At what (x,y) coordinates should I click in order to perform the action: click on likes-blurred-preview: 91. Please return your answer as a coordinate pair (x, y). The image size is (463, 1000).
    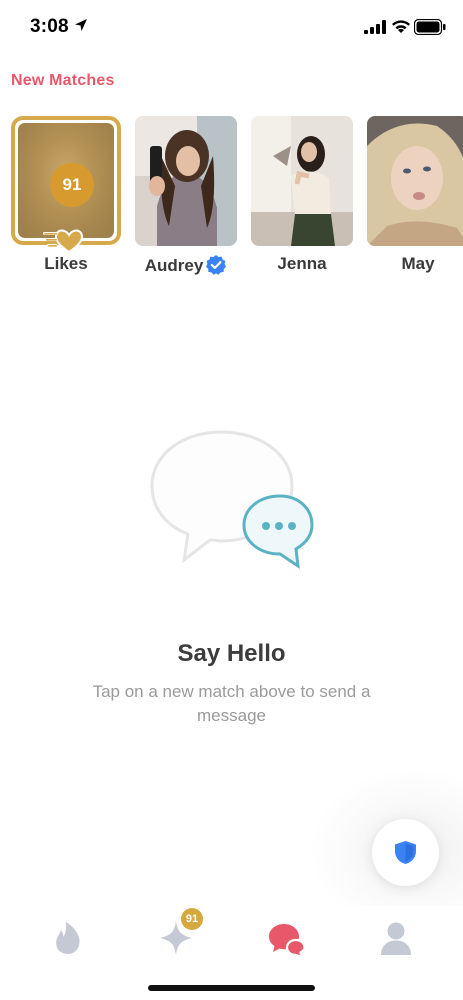
    Looking at the image, I should click on (66, 180).